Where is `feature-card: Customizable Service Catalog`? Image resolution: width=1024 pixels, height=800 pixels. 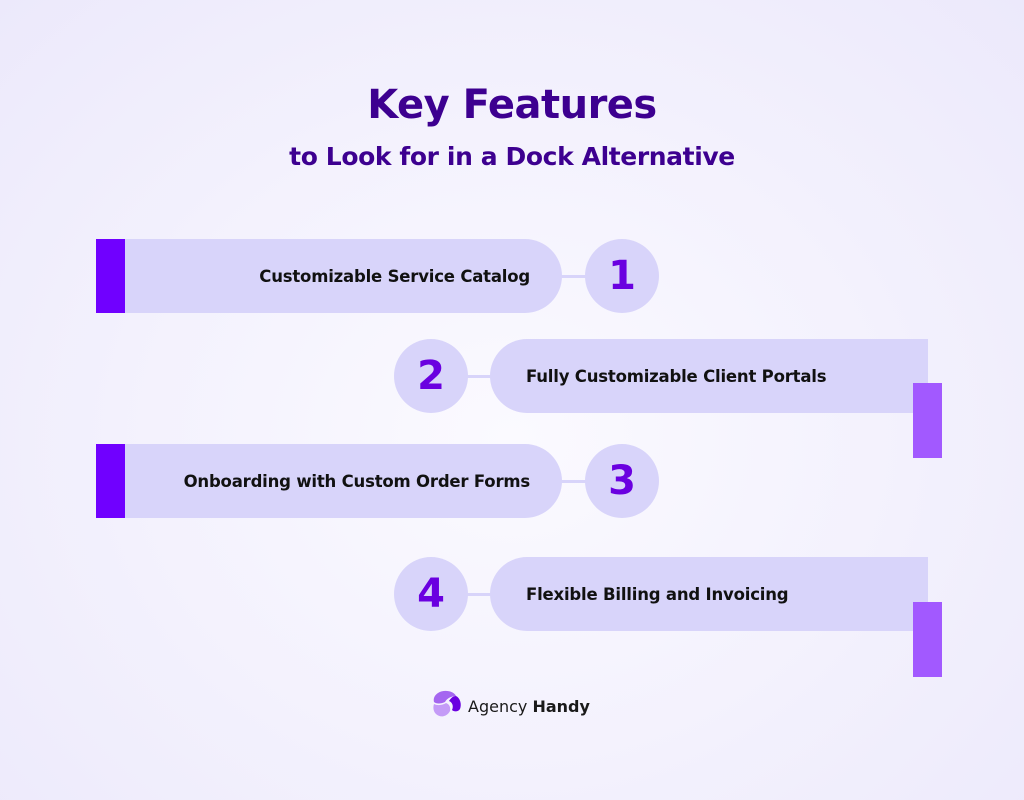 feature-card: Customizable Service Catalog is located at coordinates (329, 276).